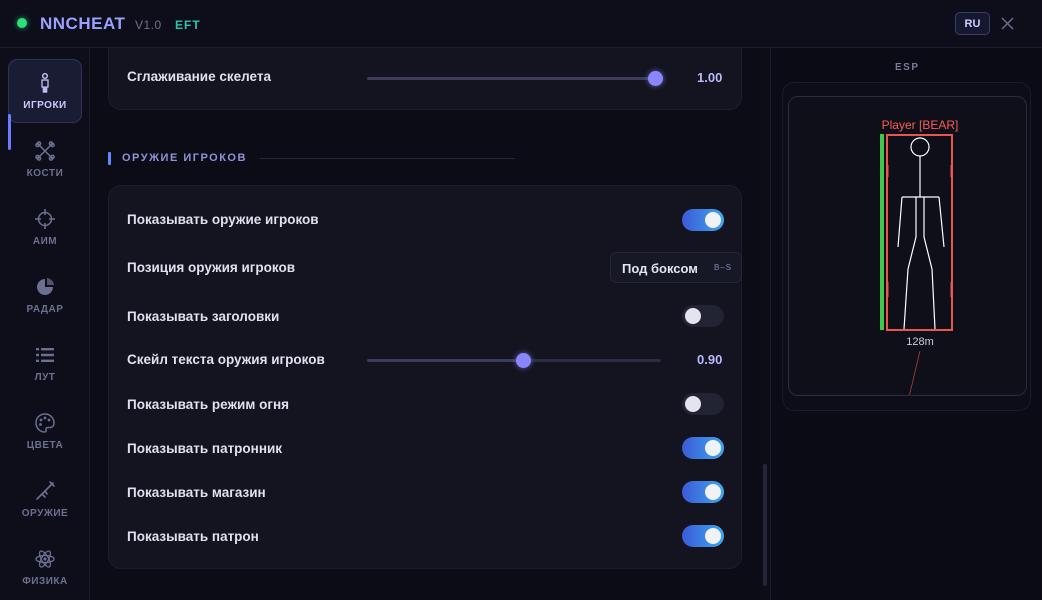  I want to click on row-label: Показывать режим огня, so click(208, 404).